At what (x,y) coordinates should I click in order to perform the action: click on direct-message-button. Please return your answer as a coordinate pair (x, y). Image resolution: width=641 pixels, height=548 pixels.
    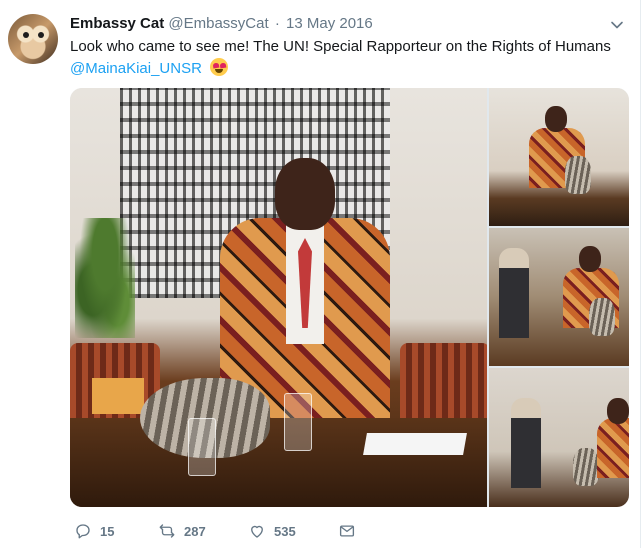
    Looking at the image, I should click on (347, 531).